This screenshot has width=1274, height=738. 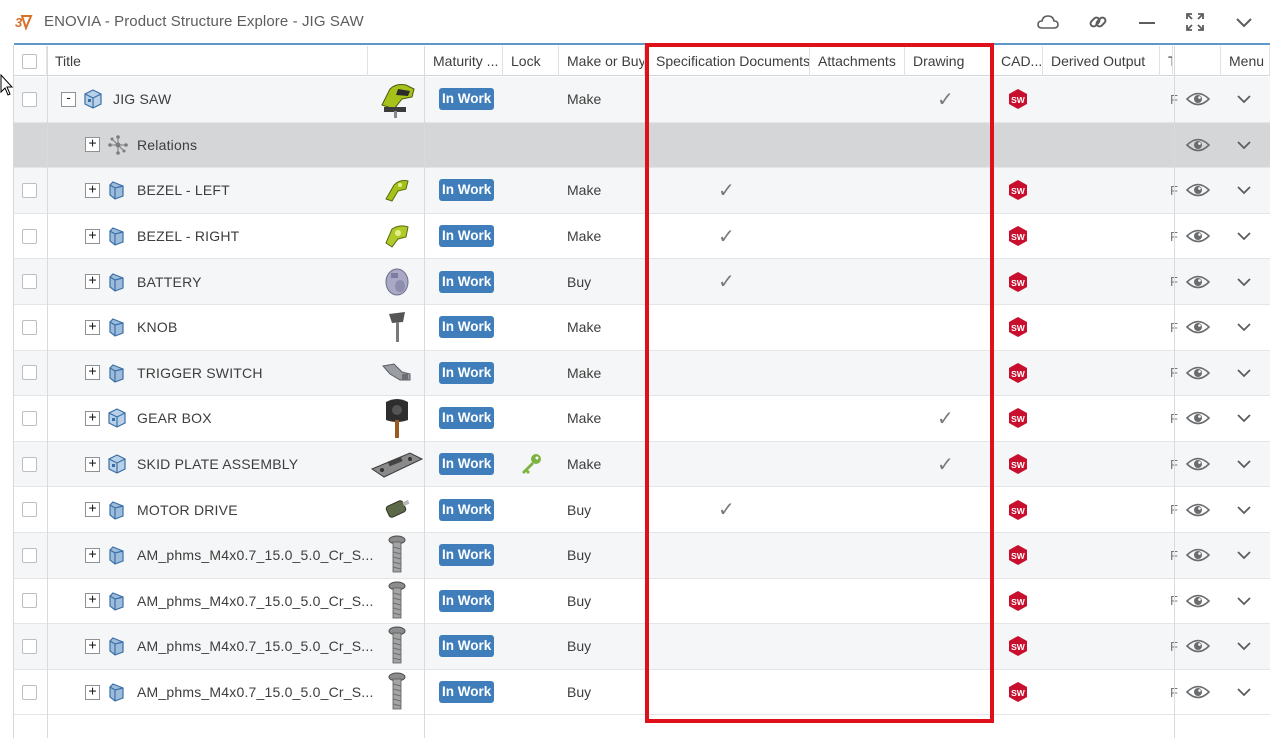 What do you see at coordinates (183, 190) in the screenshot?
I see `row-title: BEZEL - LEFT` at bounding box center [183, 190].